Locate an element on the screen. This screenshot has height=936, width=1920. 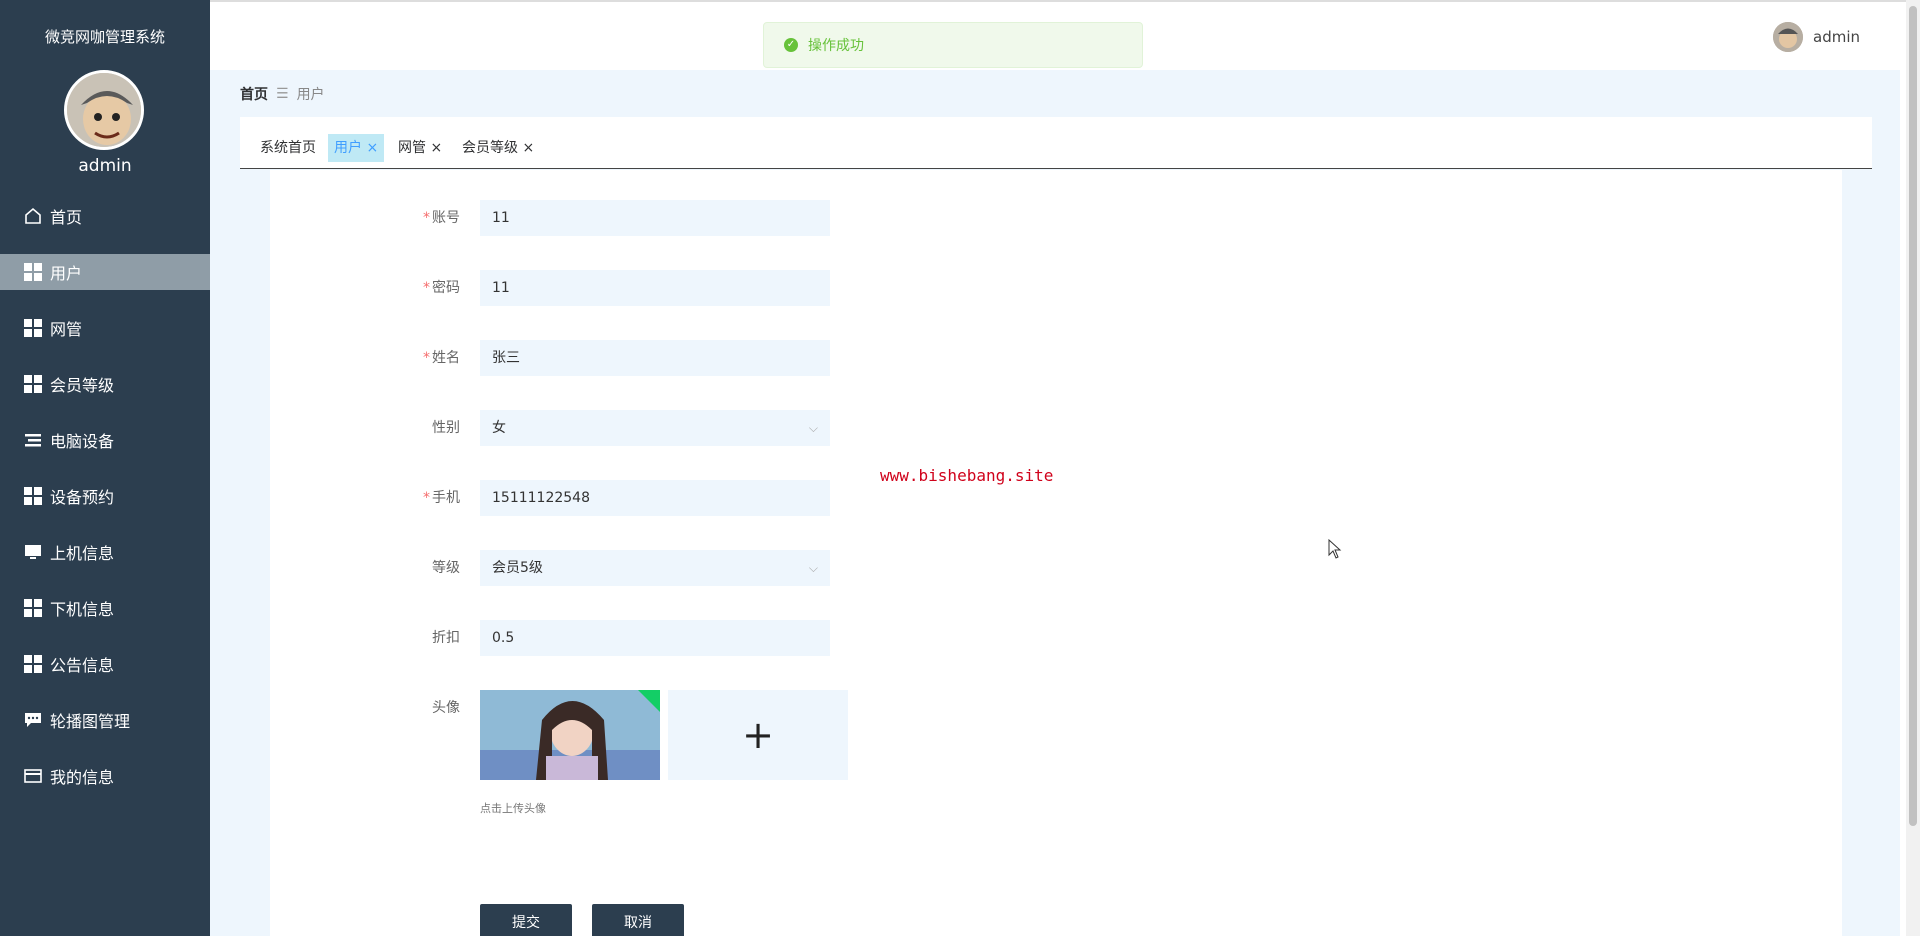
level-select: 会员5级 ⌵ is located at coordinates (655, 568).